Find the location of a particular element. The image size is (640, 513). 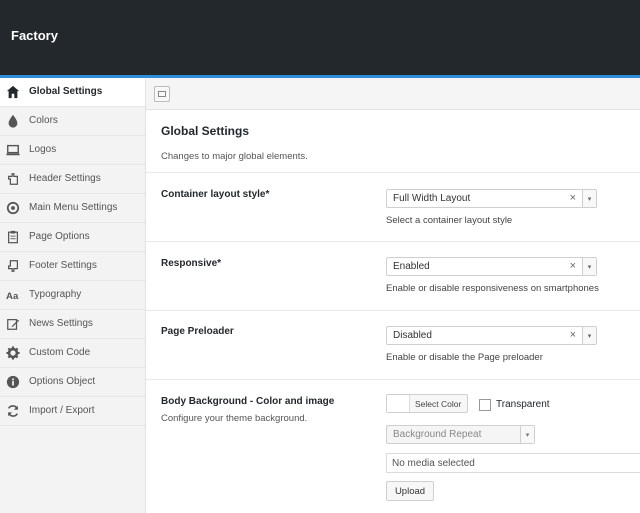

sidebar-item-logos: Logos is located at coordinates (72, 150).